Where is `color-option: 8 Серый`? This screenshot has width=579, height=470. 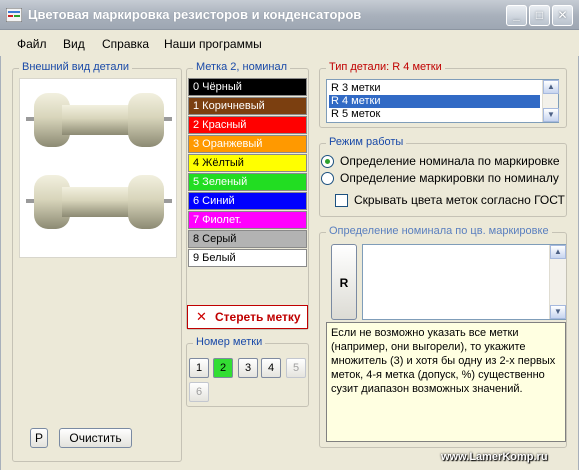
color-option: 8 Серый is located at coordinates (247, 239).